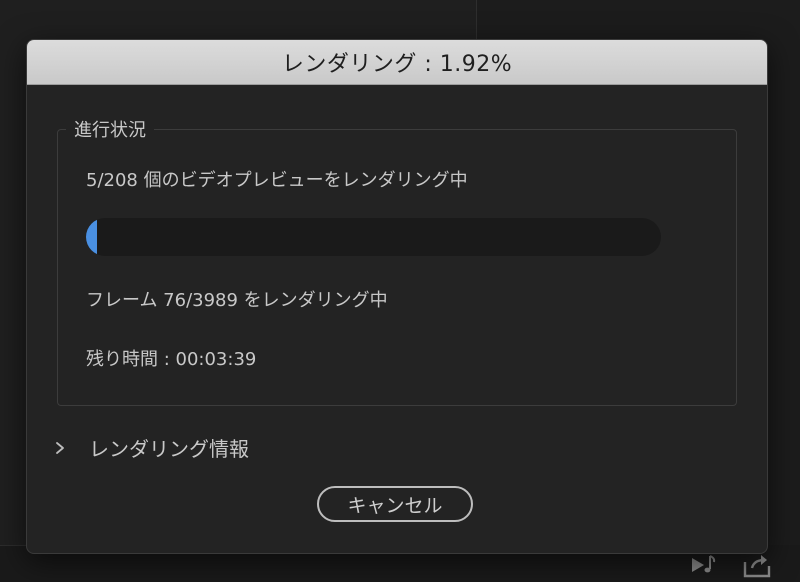  What do you see at coordinates (171, 359) in the screenshot?
I see `time-remaining: 残り時間 : 00:03:39` at bounding box center [171, 359].